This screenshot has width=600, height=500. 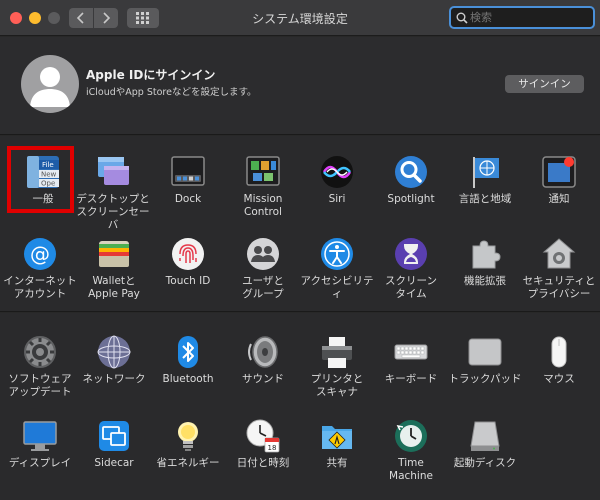 I want to click on pref-label: 起動ディスク, so click(x=485, y=463).